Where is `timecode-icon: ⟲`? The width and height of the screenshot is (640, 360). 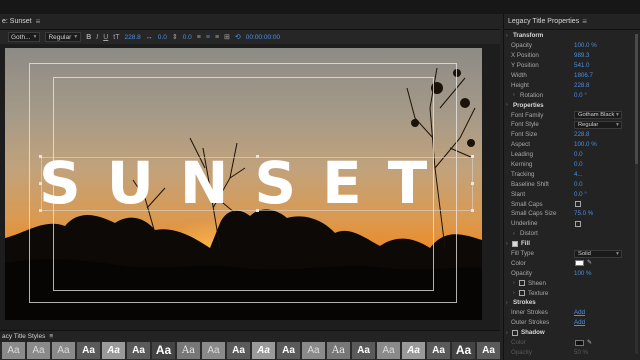
timecode-icon: ⟲ is located at coordinates (238, 37).